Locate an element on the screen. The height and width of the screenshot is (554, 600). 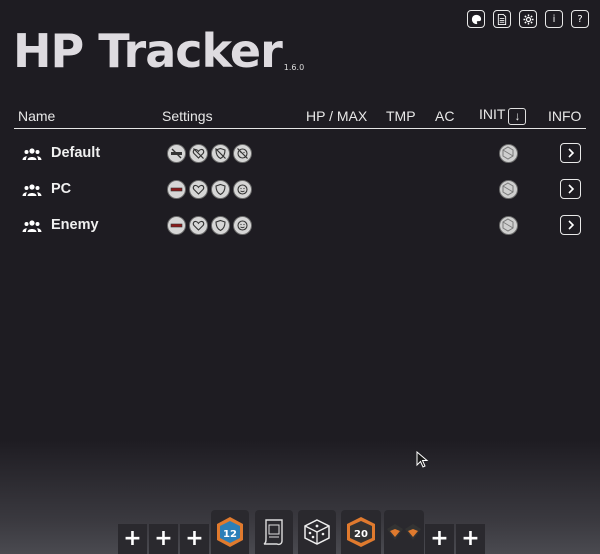
dice-roll-button is located at coordinates (317, 532).